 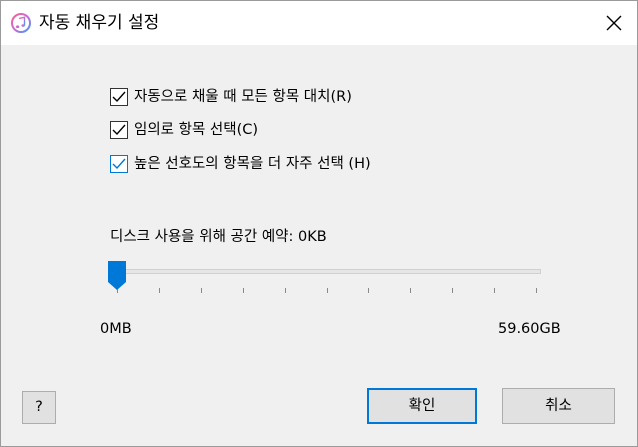 I want to click on replace-all-label: 자동으로 채울 때 모든 항목 대치(R), so click(x=243, y=97).